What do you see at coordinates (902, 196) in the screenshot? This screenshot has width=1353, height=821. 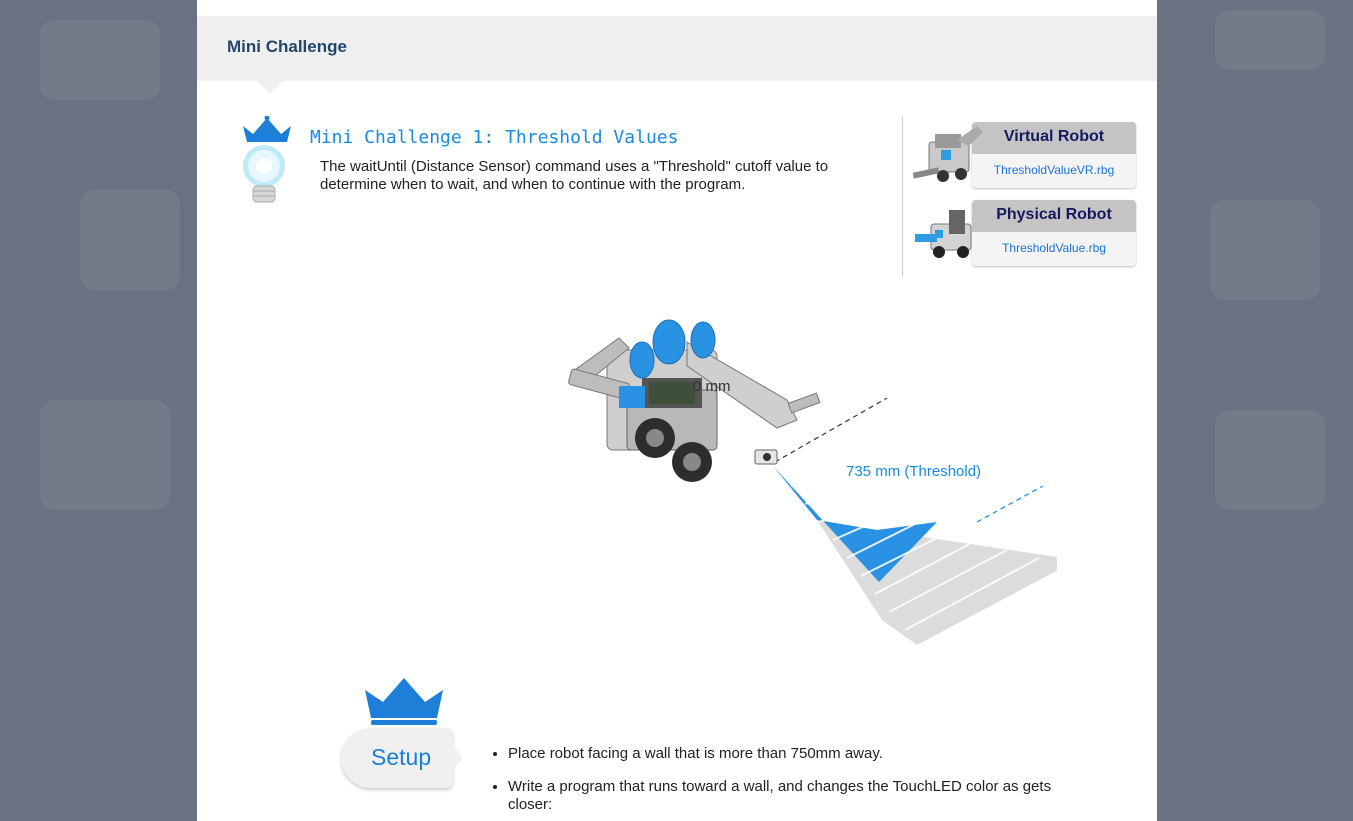 I see `divider` at bounding box center [902, 196].